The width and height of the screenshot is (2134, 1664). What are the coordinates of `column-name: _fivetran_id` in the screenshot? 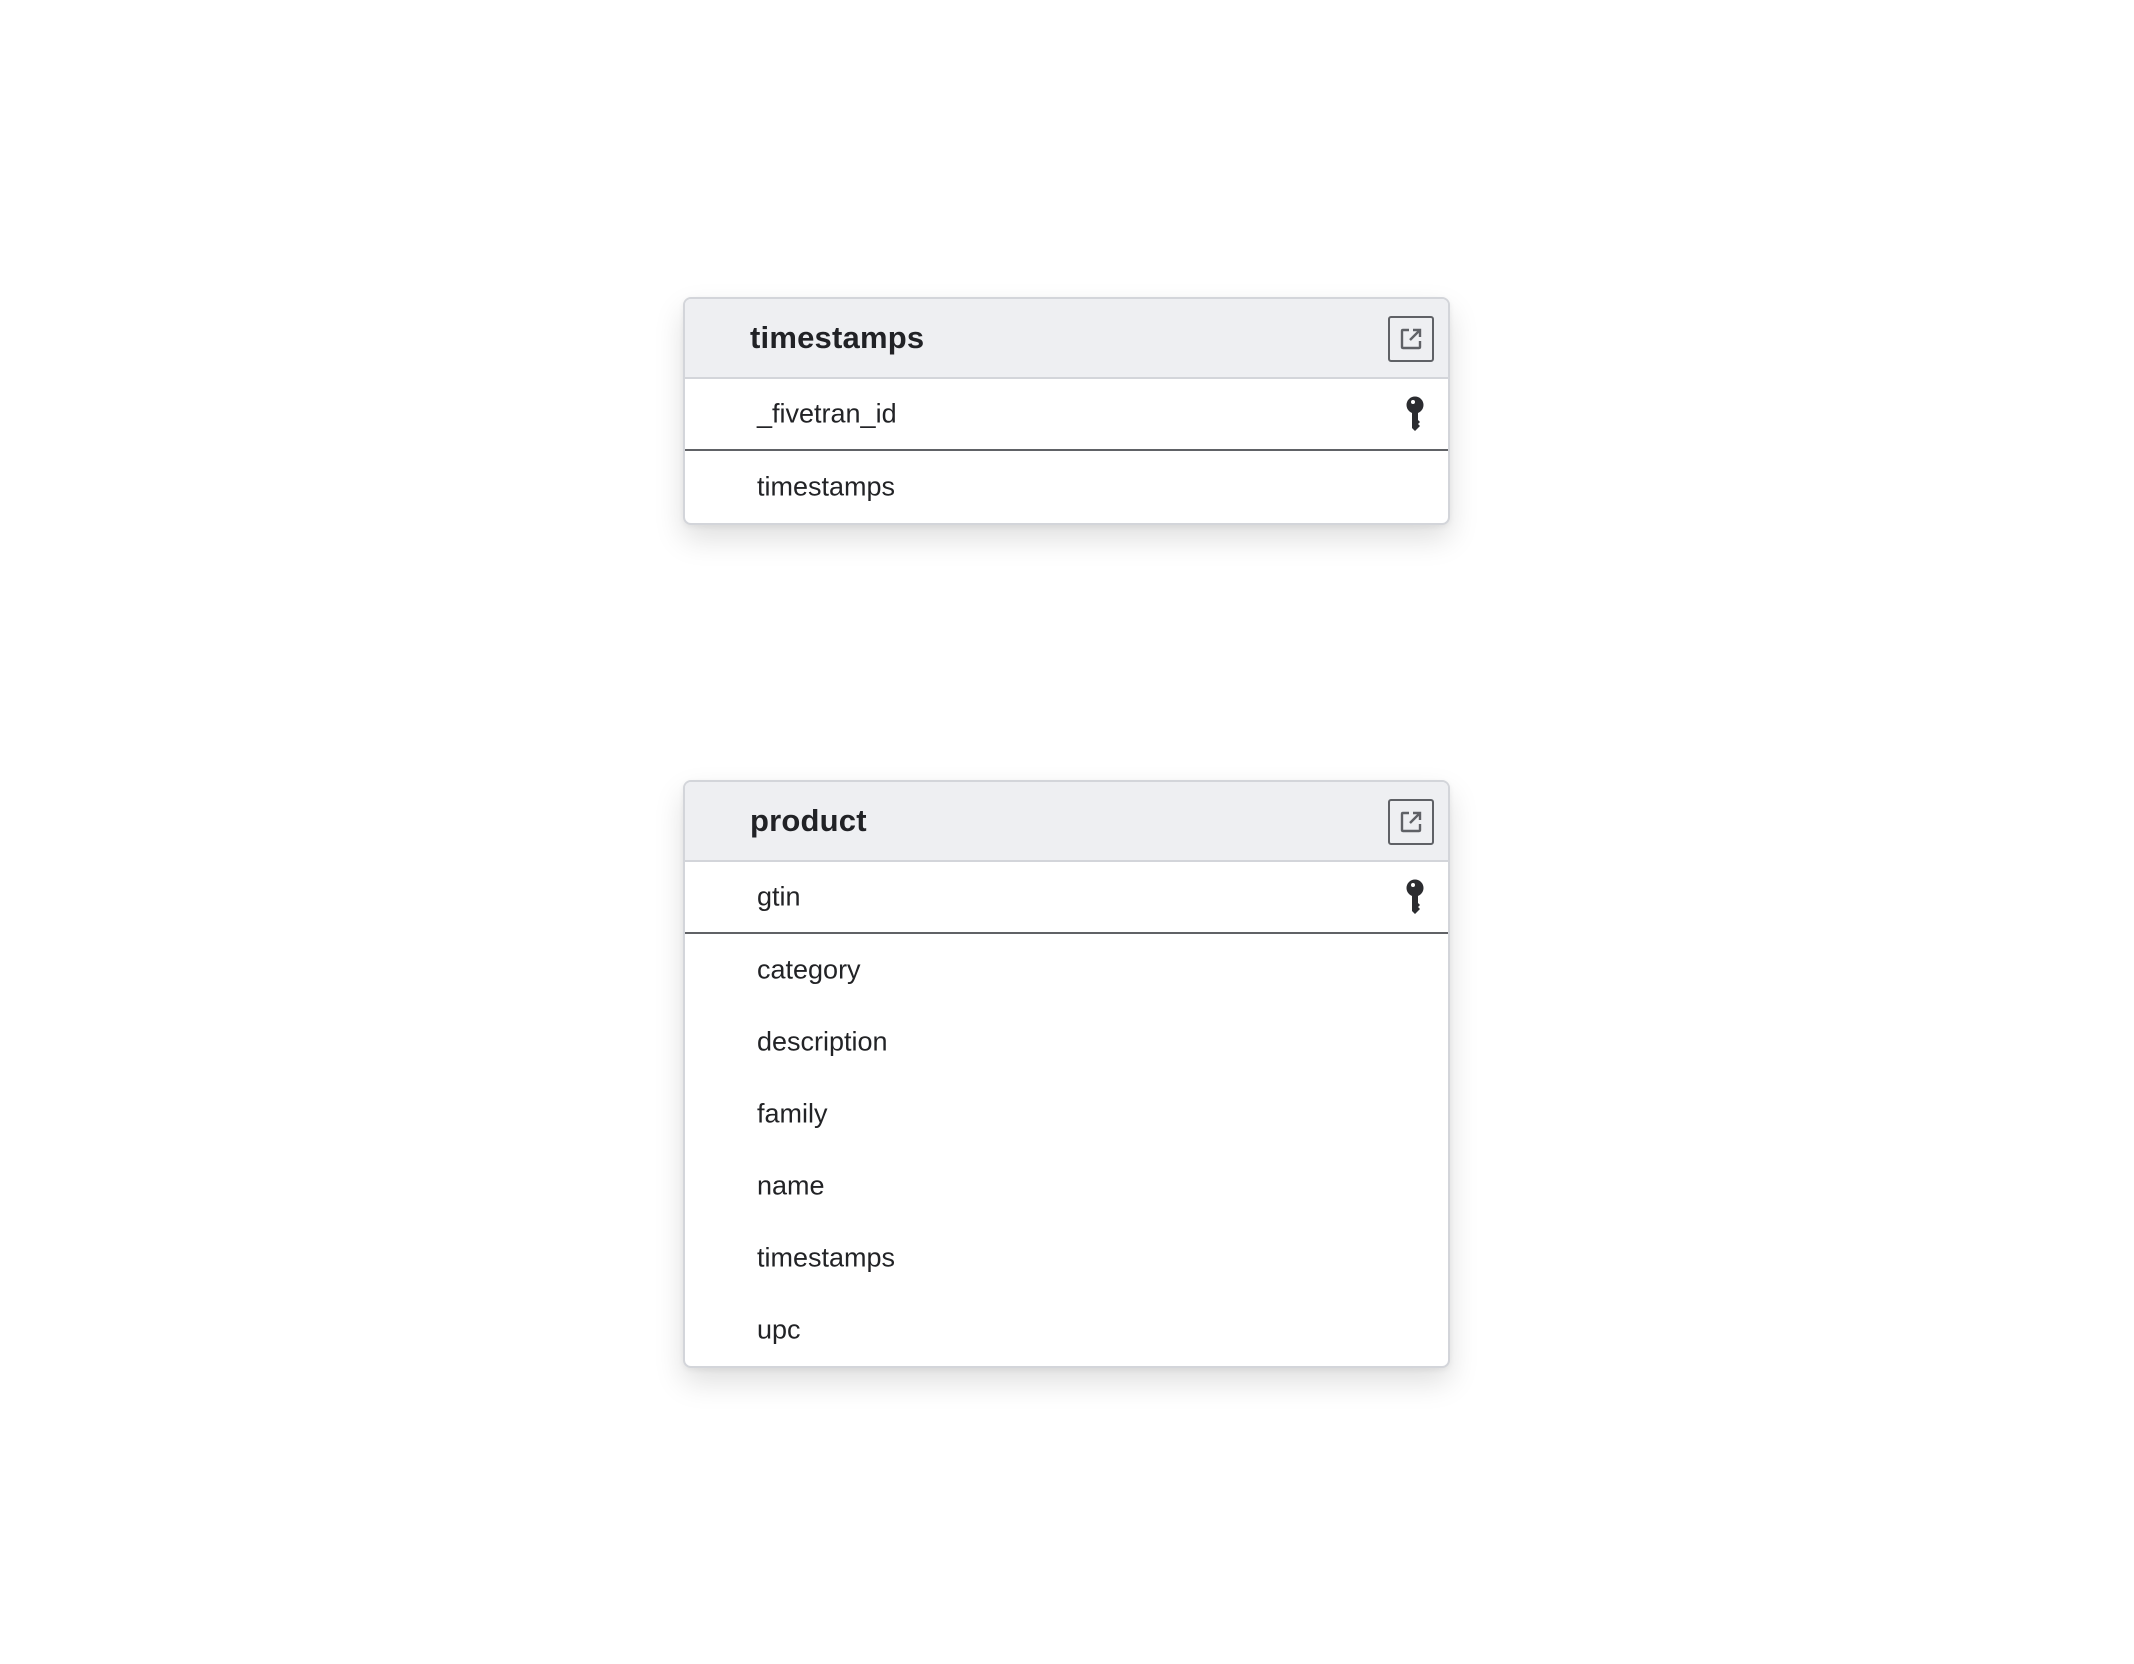 It's located at (827, 413).